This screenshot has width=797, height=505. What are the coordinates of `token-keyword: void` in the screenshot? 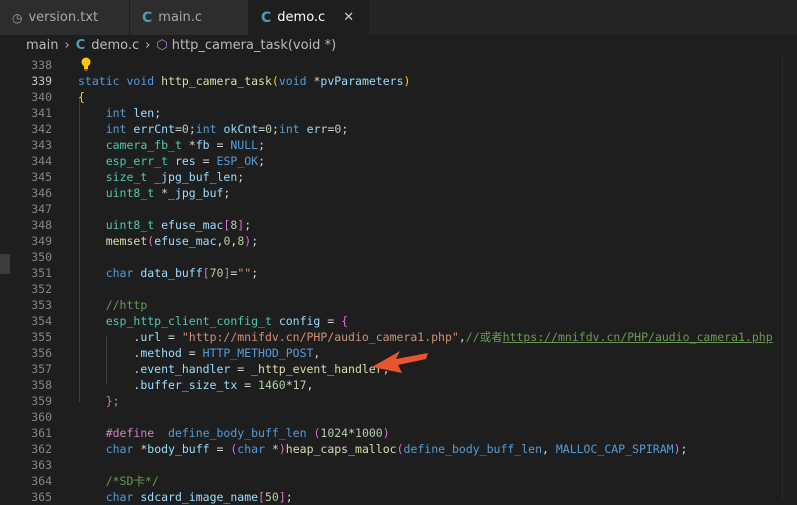 It's located at (140, 81).